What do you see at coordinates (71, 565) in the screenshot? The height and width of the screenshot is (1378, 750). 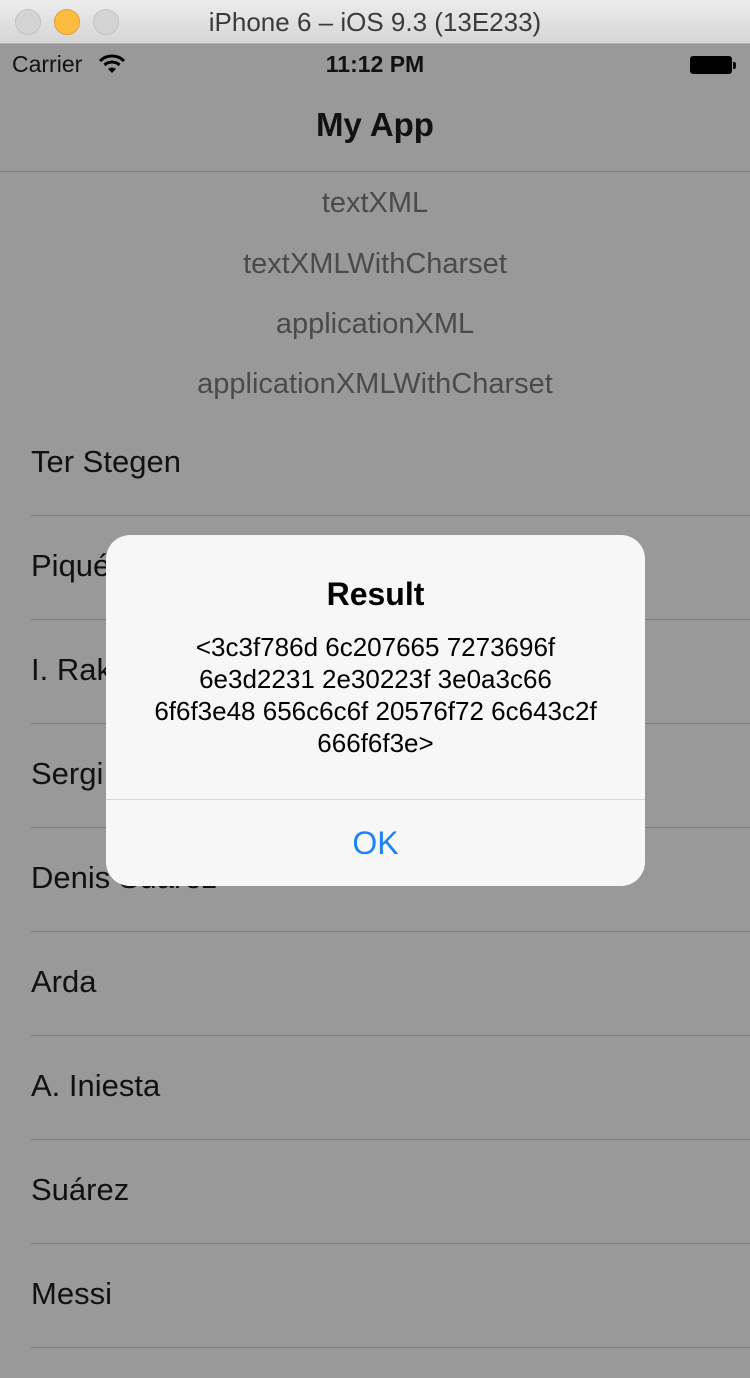 I see `row-label: Piqué` at bounding box center [71, 565].